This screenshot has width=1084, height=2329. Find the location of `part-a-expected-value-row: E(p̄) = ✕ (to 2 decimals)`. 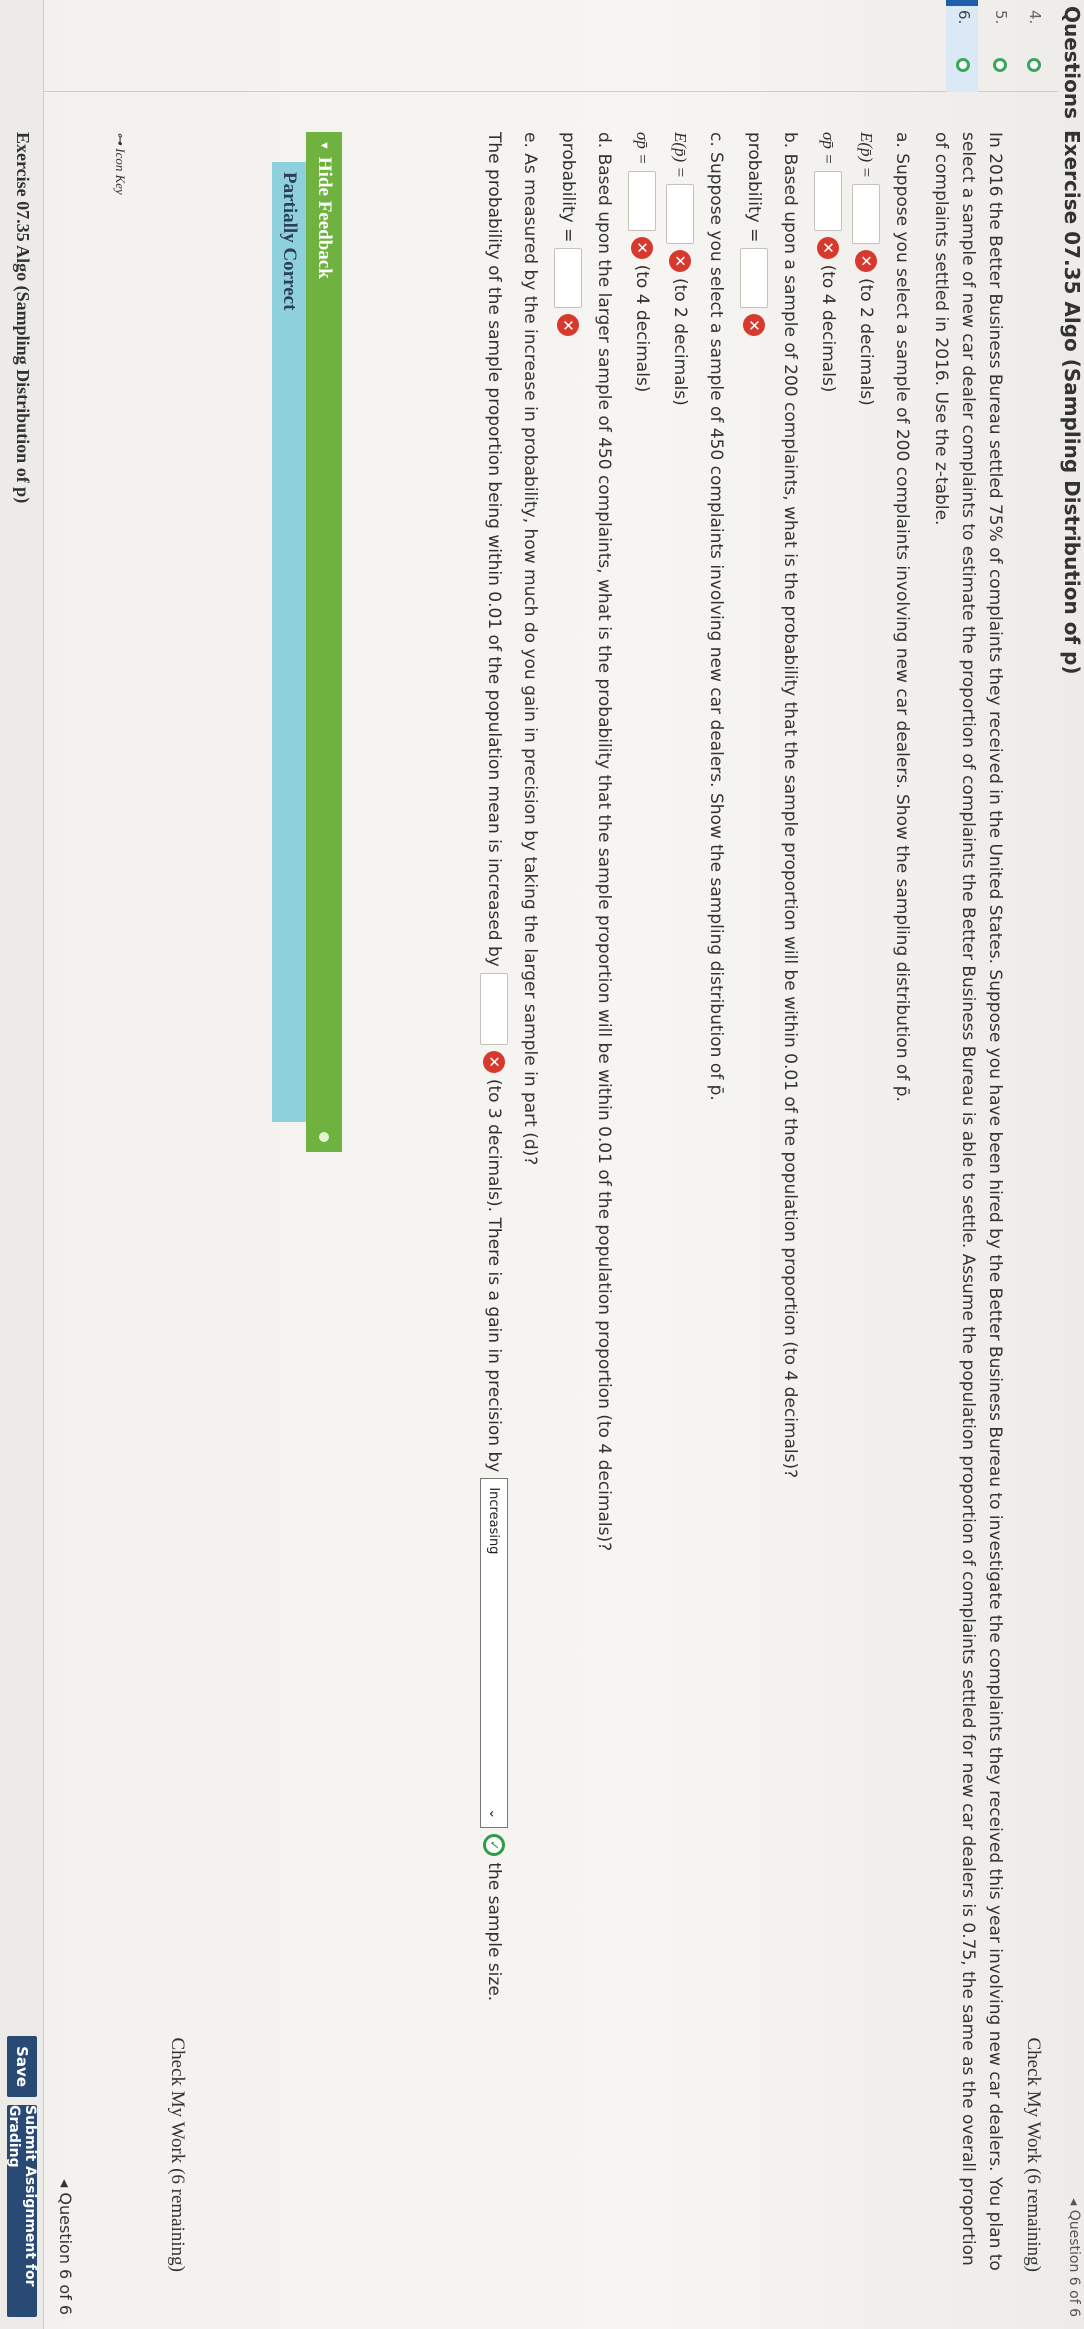

part-a-expected-value-row: E(p̄) = ✕ (to 2 decimals) is located at coordinates (866, 269).